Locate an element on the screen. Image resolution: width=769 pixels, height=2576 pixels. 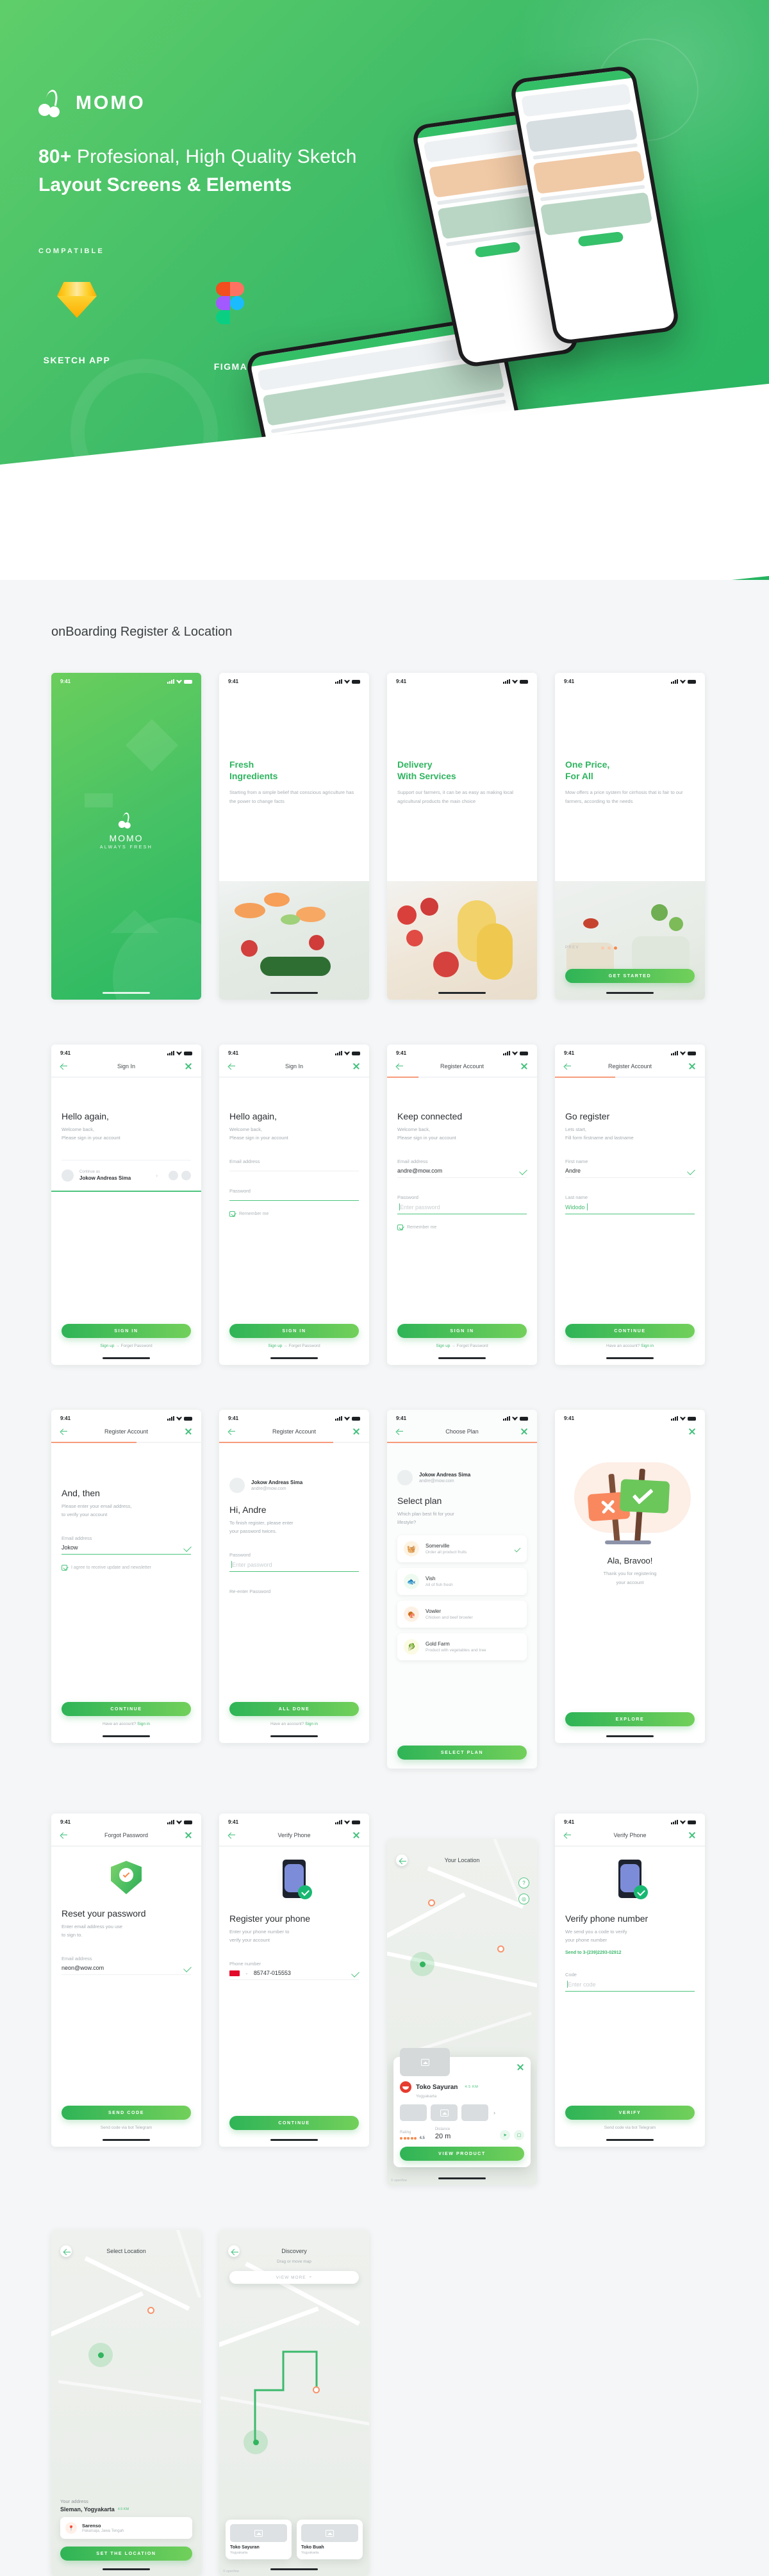
phone-input: 85747-015553 is located at coordinates (272, 1973).